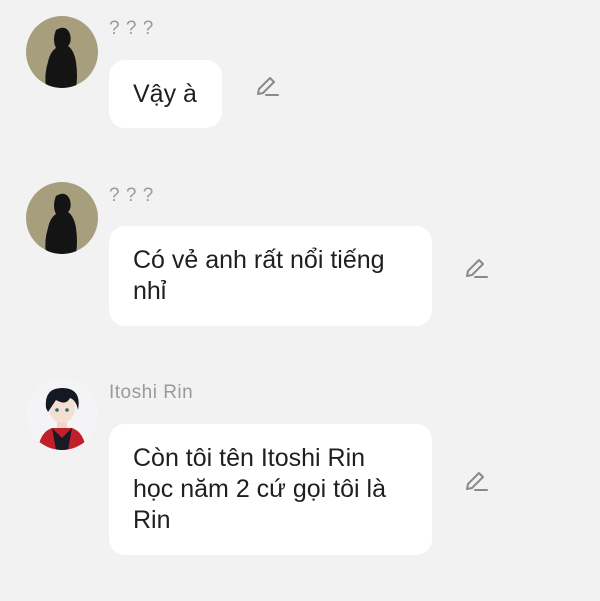  I want to click on message-bubble: Có vẻ anh rất nổi tiếng nhỉ, so click(270, 276).